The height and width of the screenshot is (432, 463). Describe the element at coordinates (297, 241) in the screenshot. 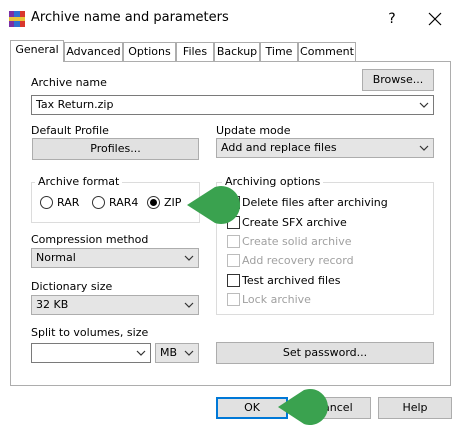

I see `checkbox-solid-archive-label: Create solid archive` at that location.